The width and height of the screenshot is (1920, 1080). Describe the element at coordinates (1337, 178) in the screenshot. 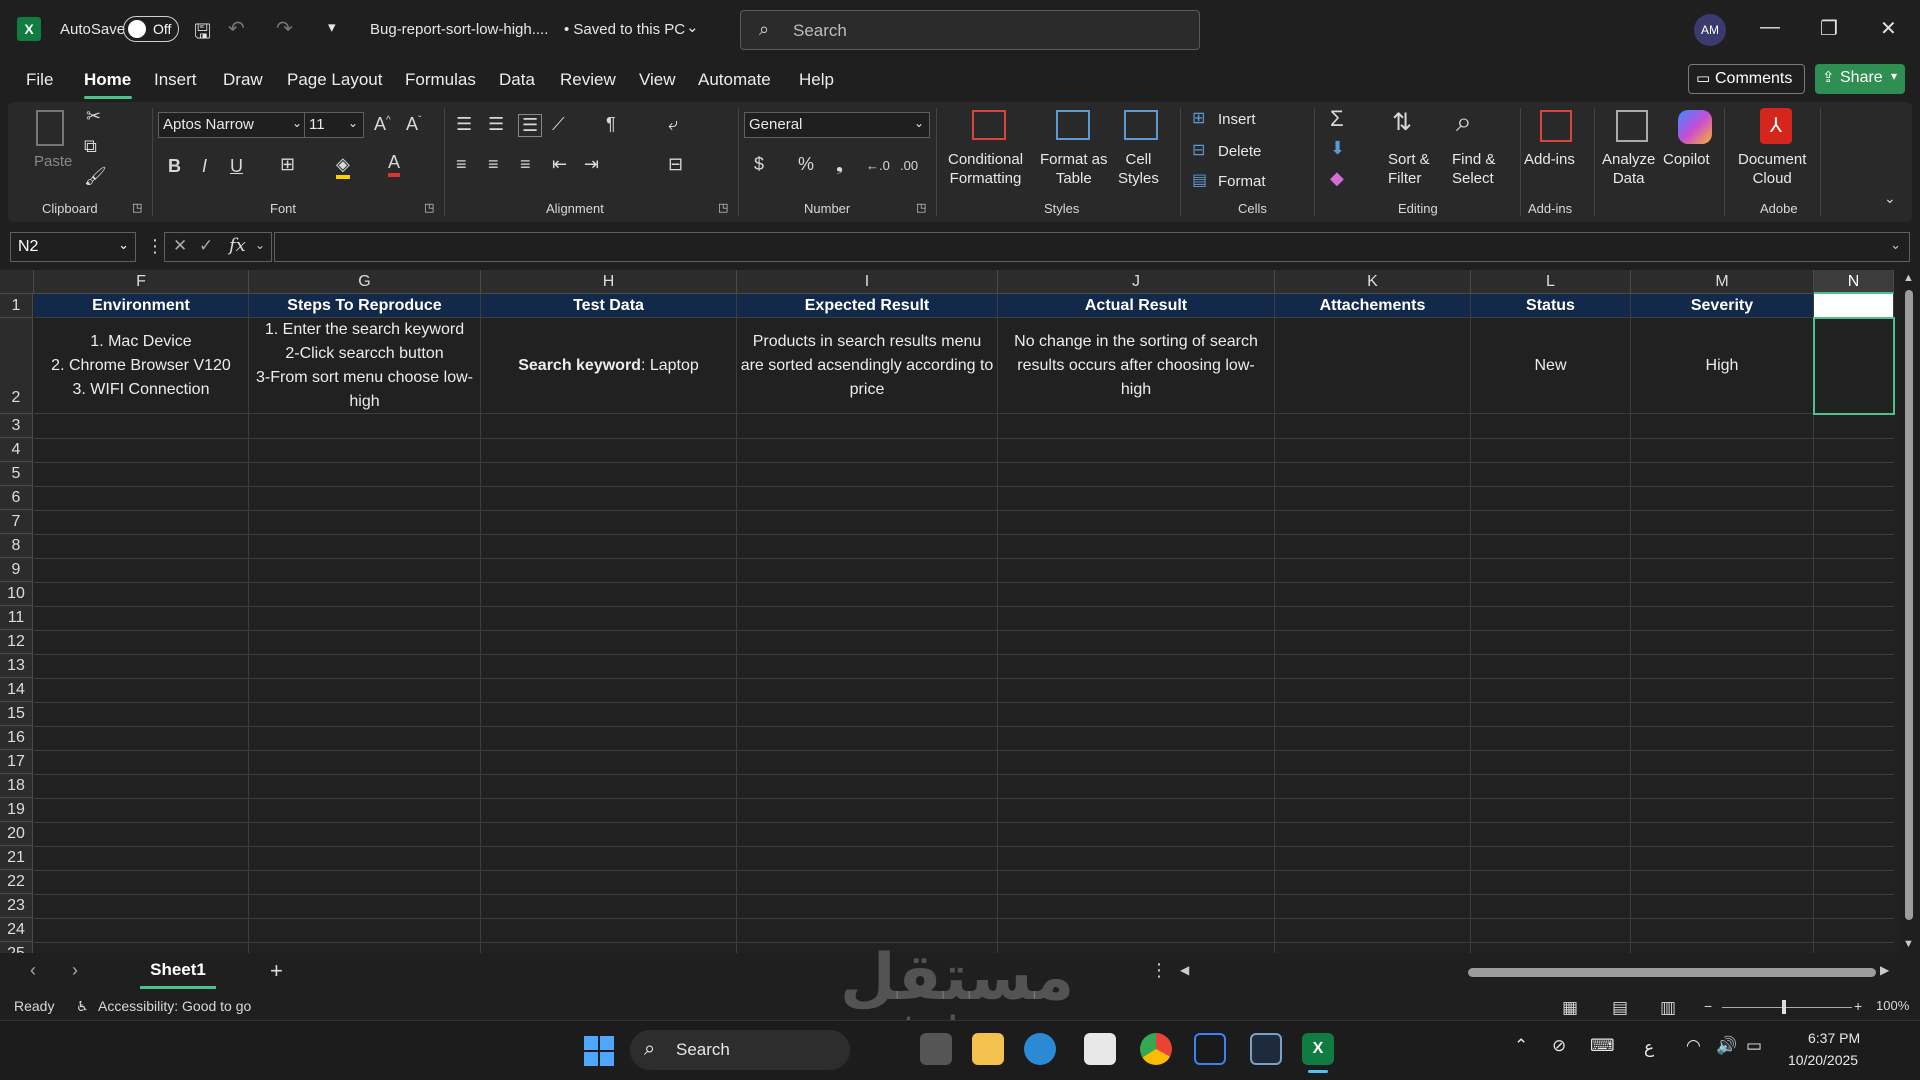

I see `clear-icon: ◆` at that location.